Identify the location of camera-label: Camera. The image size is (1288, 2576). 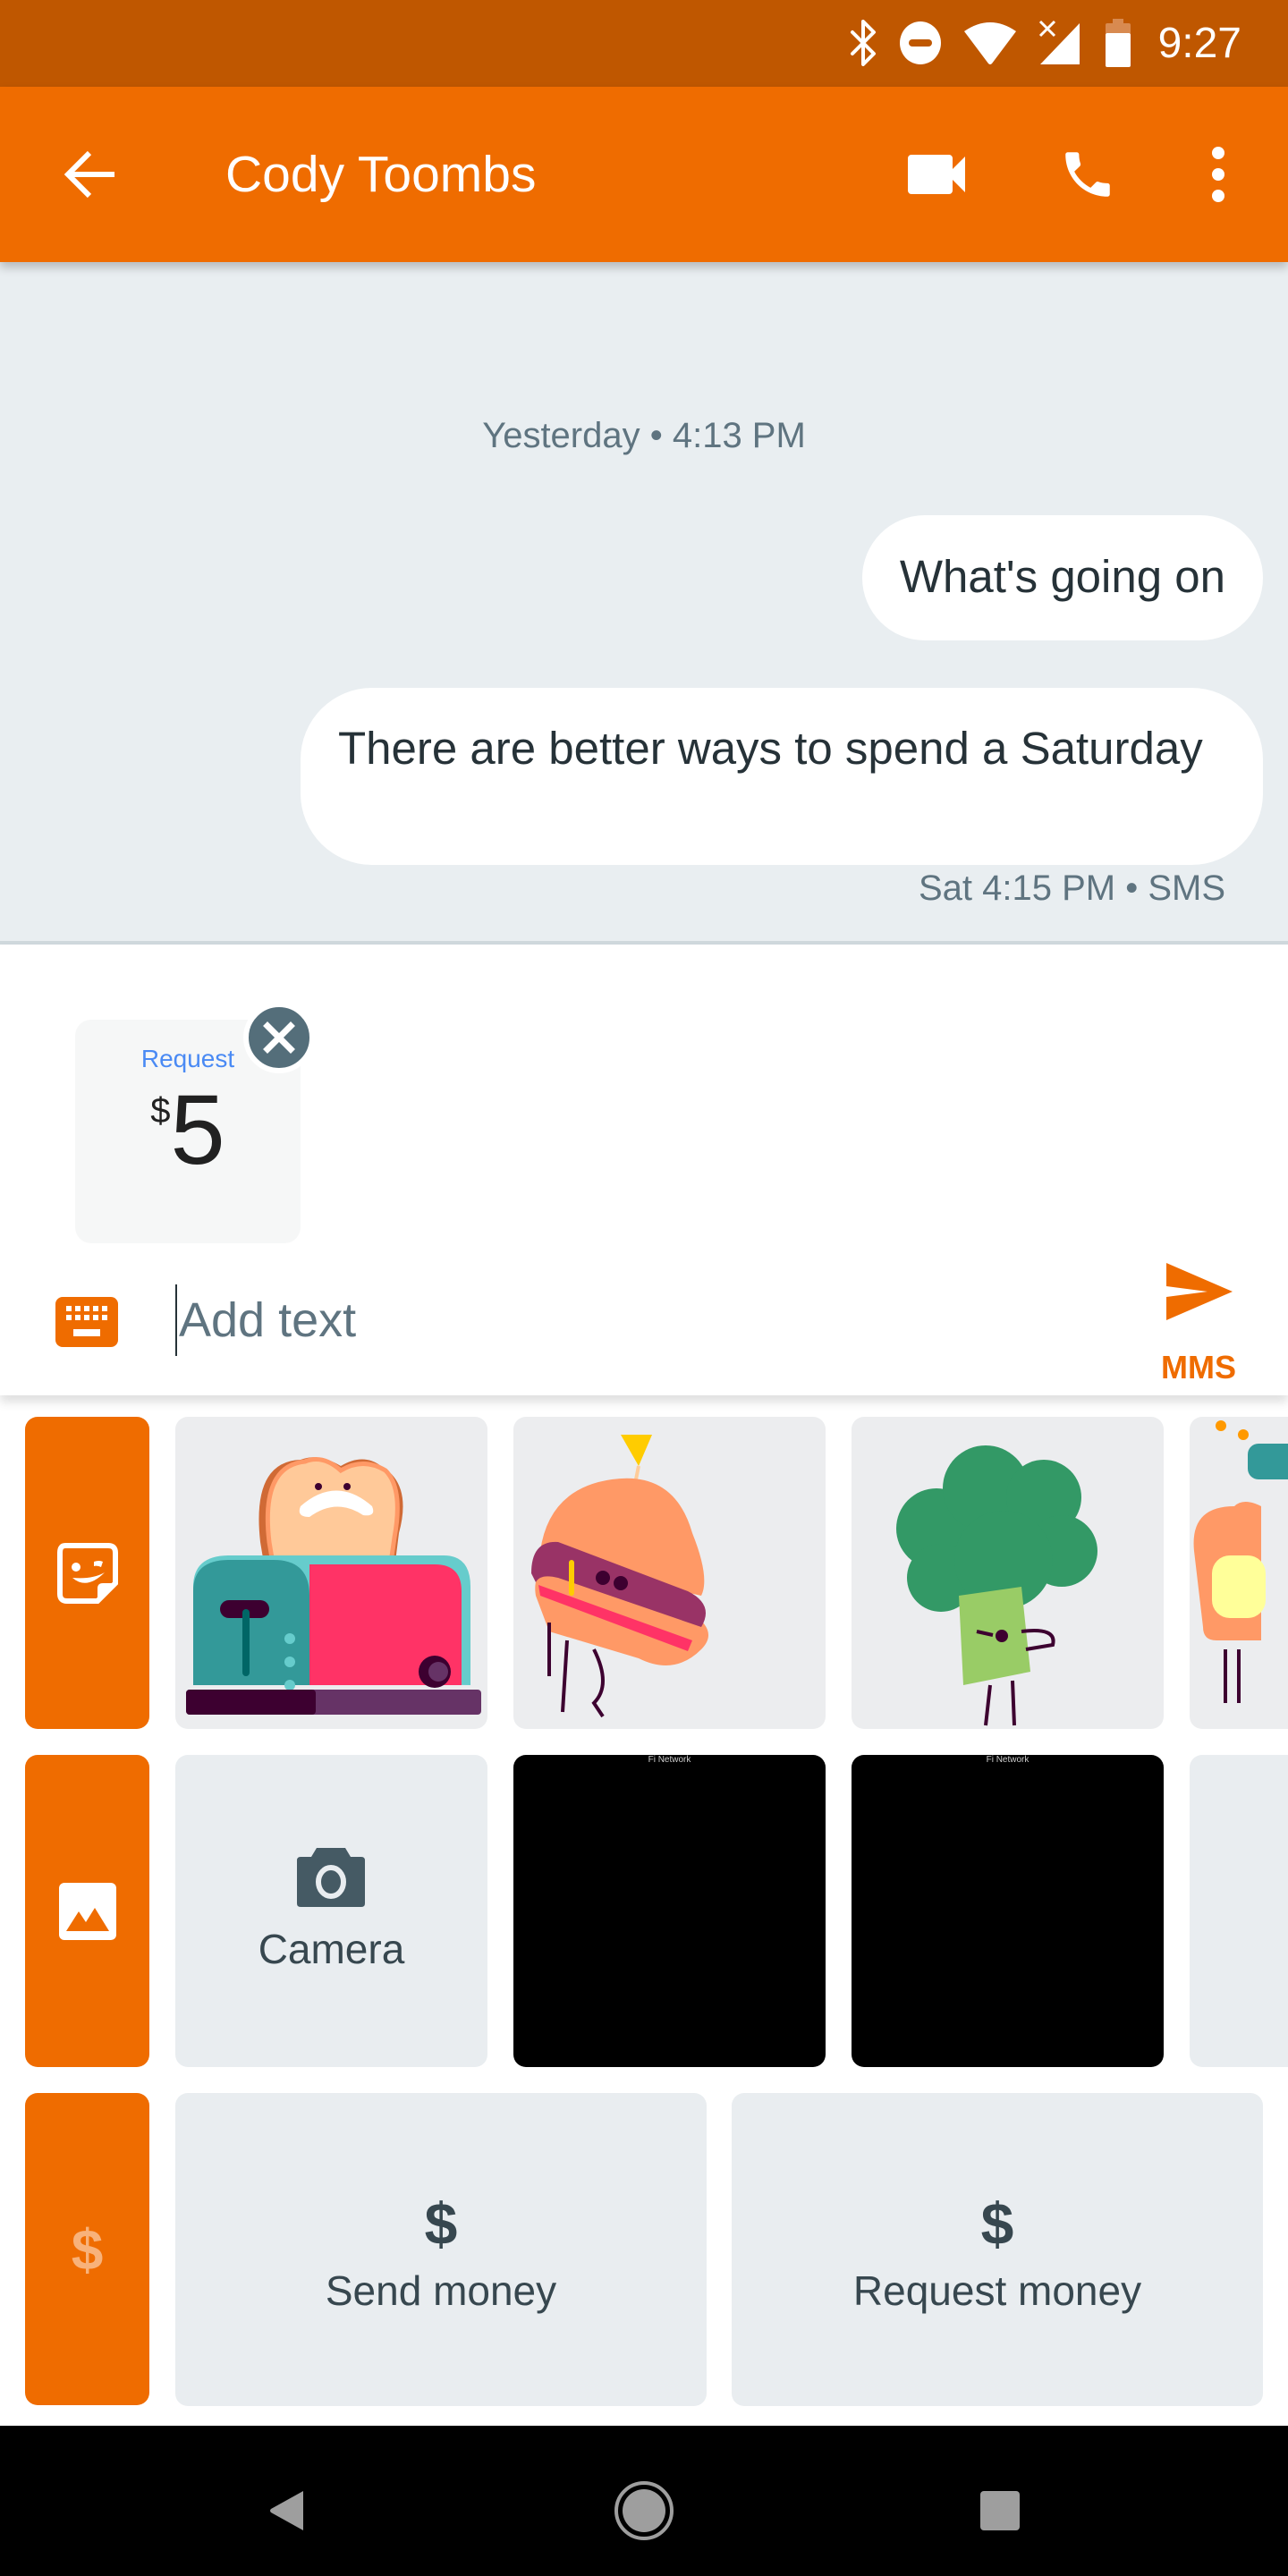
(331, 1949).